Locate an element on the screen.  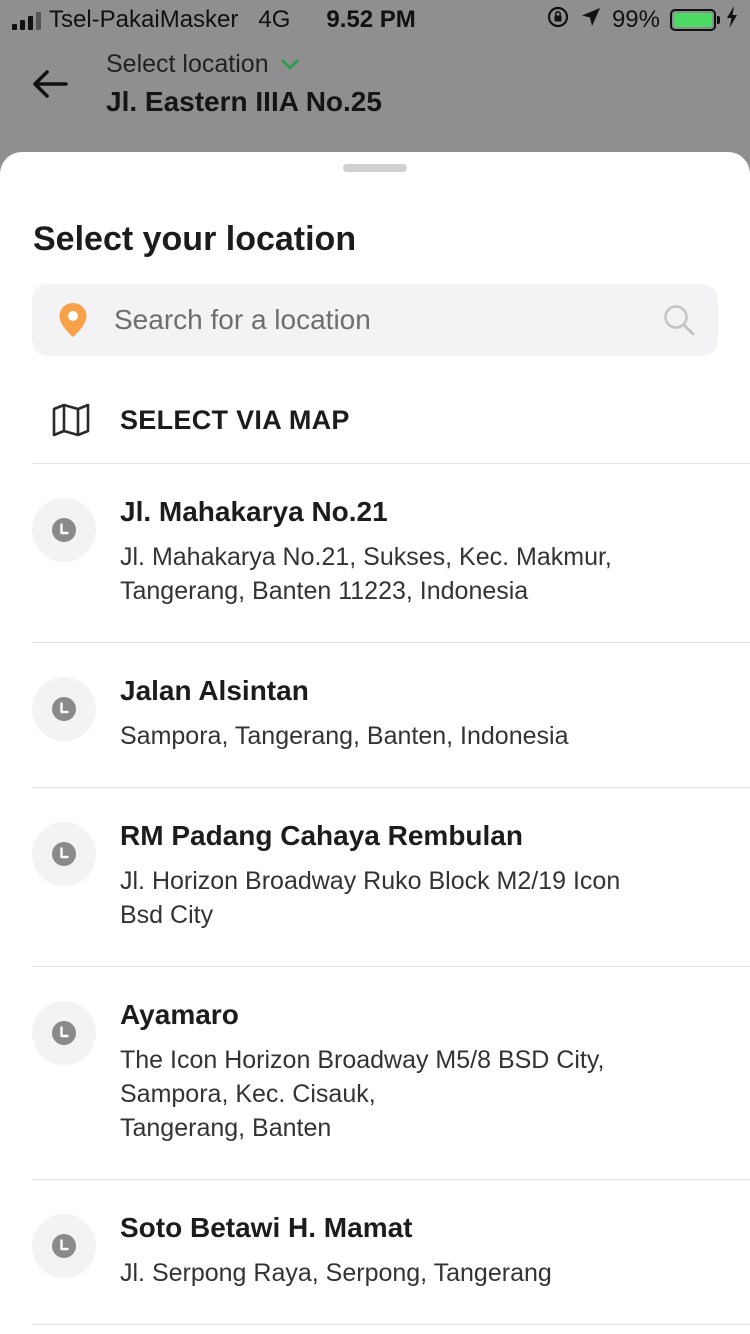
location-name: Soto Betawi H. Mamat is located at coordinates (266, 1227).